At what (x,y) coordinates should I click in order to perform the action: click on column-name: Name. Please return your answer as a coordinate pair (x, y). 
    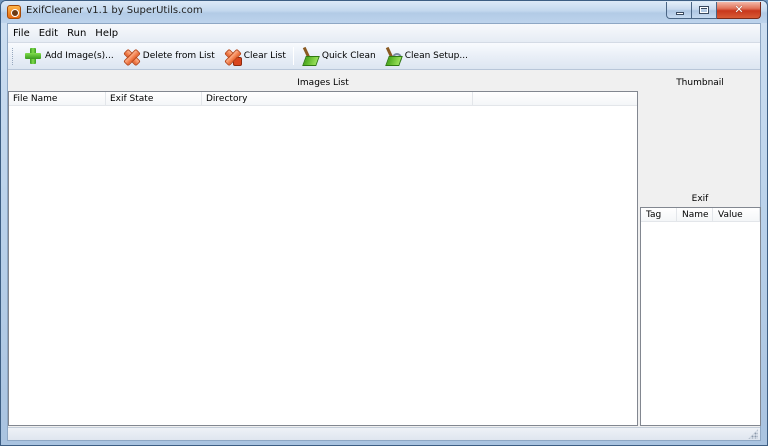
    Looking at the image, I should click on (695, 215).